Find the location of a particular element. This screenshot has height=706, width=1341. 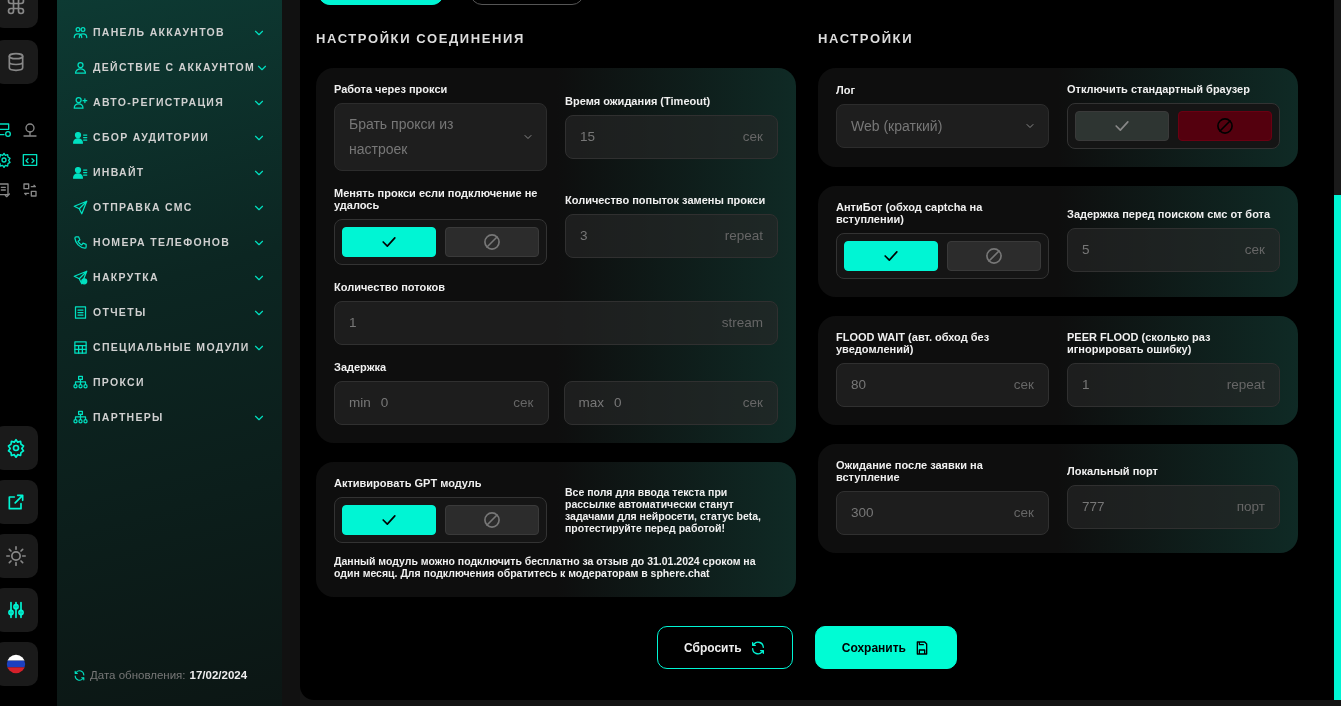

sliders-button is located at coordinates (19, 610).